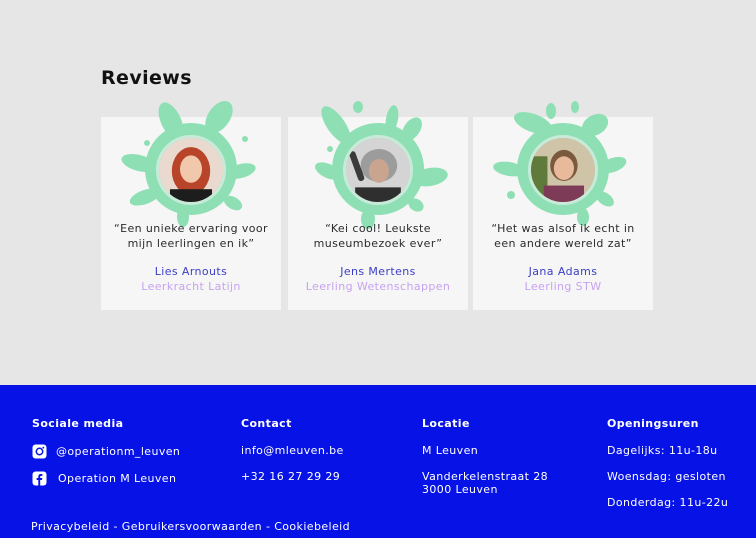 The width and height of the screenshot is (756, 538). What do you see at coordinates (378, 271) in the screenshot?
I see `reviewer-name: Jens Mertens` at bounding box center [378, 271].